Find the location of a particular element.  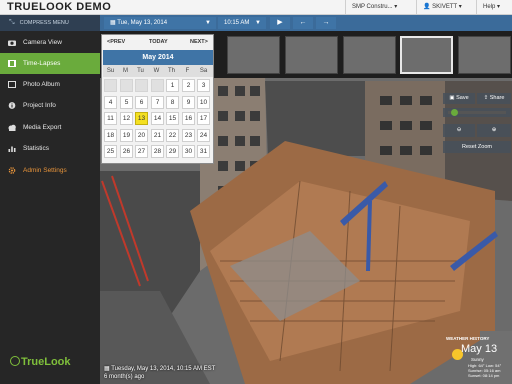

date-select: ▦ Tue, May 13, 2014 ▼ is located at coordinates (160, 23).